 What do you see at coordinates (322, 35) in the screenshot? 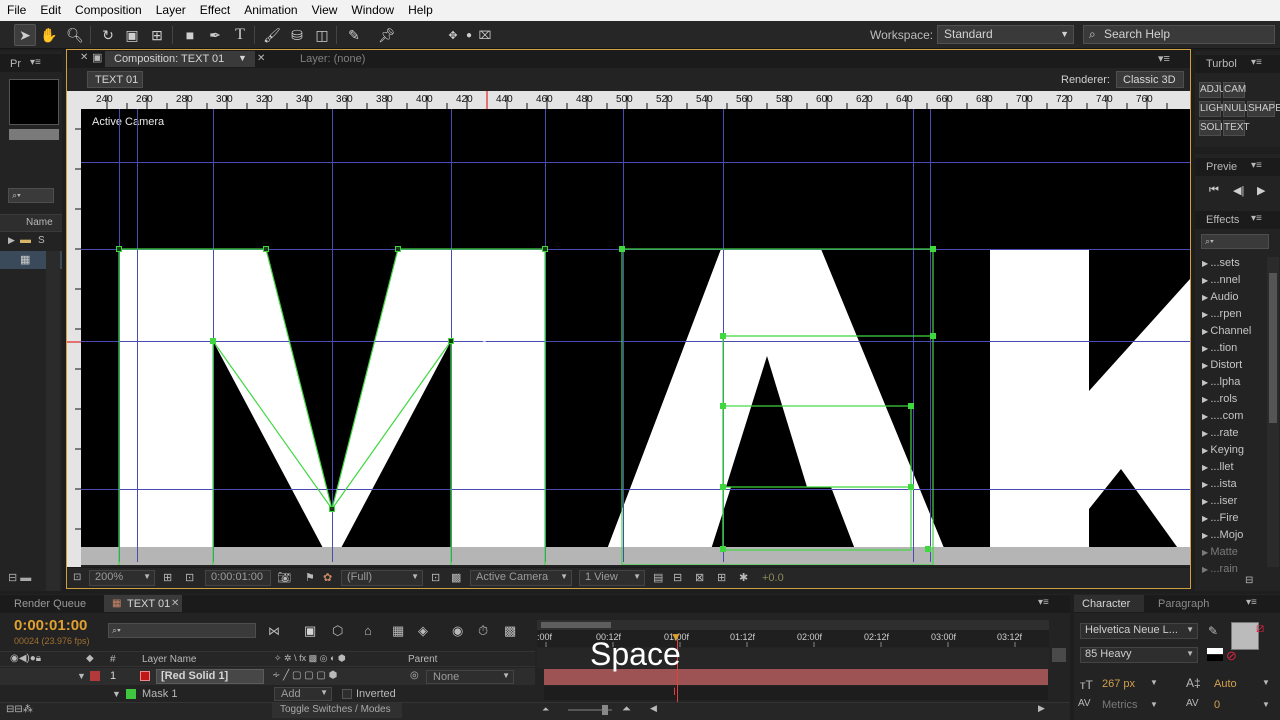
I see `eraser-tool-icon: ◫` at bounding box center [322, 35].